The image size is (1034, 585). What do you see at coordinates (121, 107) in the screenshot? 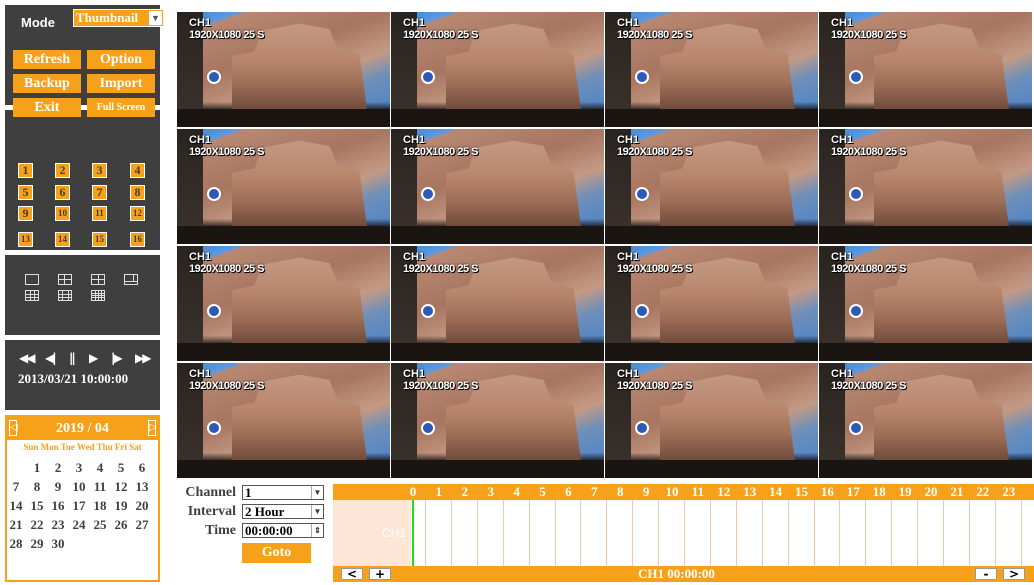
I see `fullscreen-button: Full Screen` at bounding box center [121, 107].